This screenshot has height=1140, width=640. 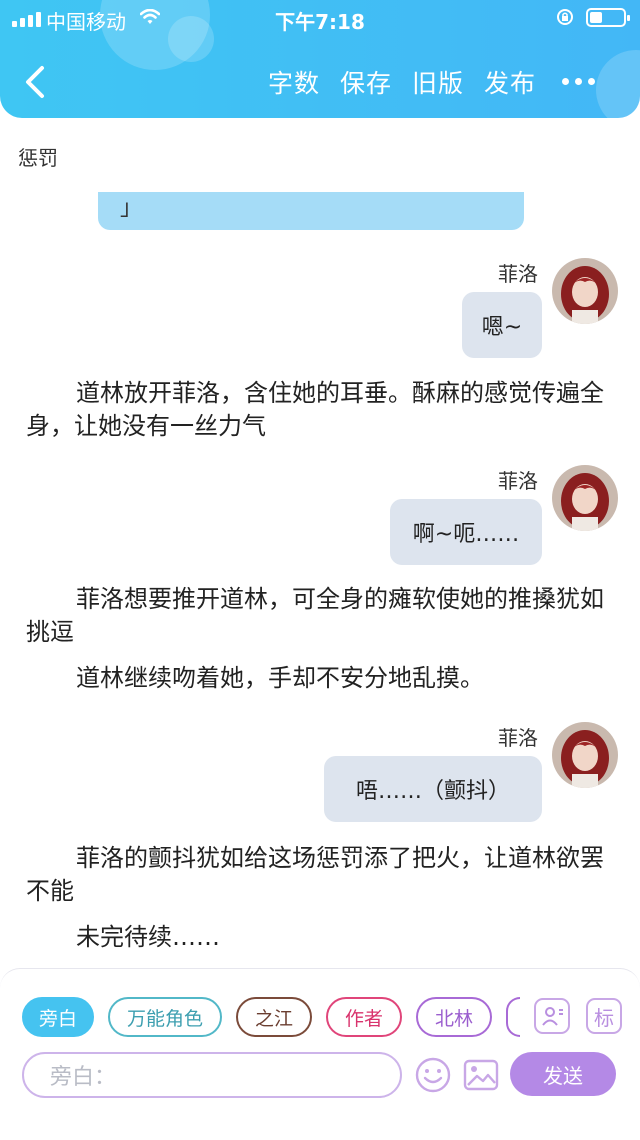 What do you see at coordinates (438, 82) in the screenshot?
I see `old-version-button: 旧版` at bounding box center [438, 82].